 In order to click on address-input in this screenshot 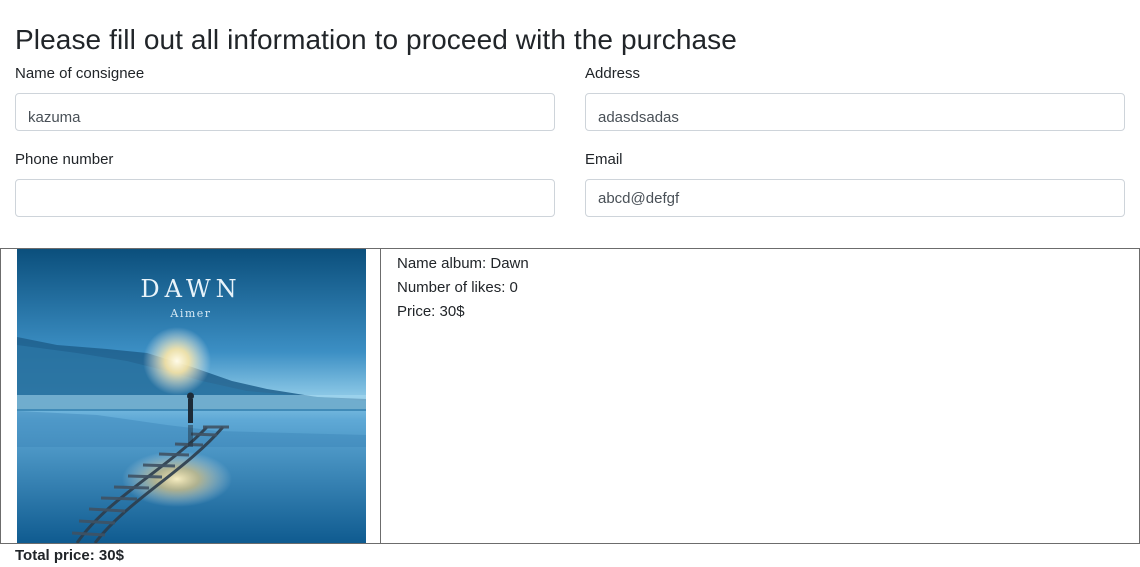, I will do `click(855, 112)`.